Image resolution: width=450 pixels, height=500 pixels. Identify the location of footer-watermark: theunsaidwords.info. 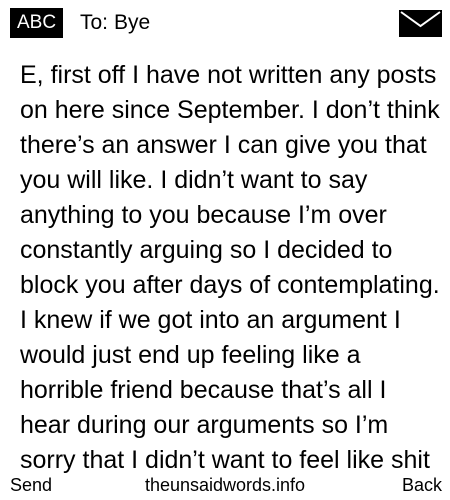
(225, 485).